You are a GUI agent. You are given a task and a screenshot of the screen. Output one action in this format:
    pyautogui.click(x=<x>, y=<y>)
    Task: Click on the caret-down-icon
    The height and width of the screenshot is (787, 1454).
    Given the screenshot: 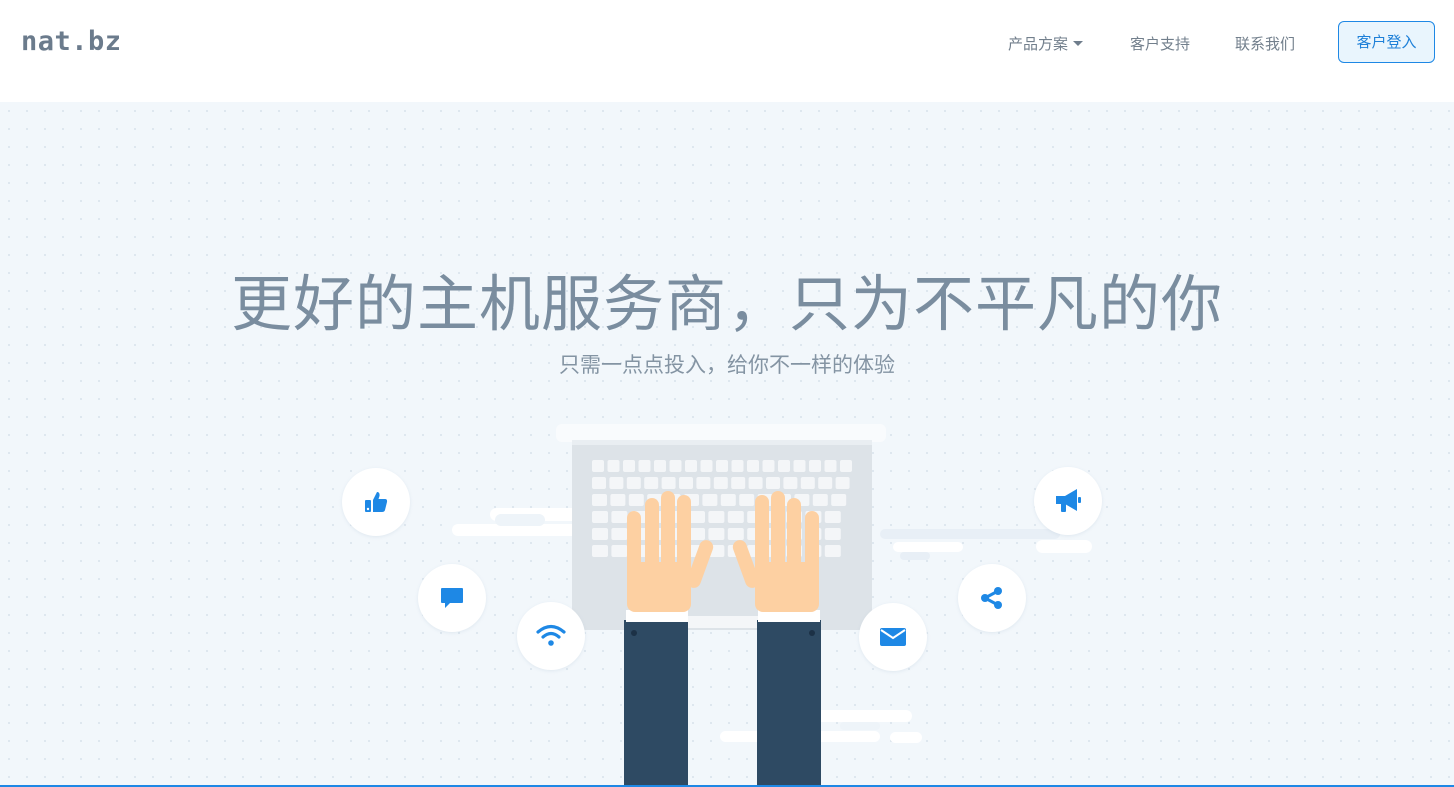 What is the action you would take?
    pyautogui.click(x=1078, y=43)
    